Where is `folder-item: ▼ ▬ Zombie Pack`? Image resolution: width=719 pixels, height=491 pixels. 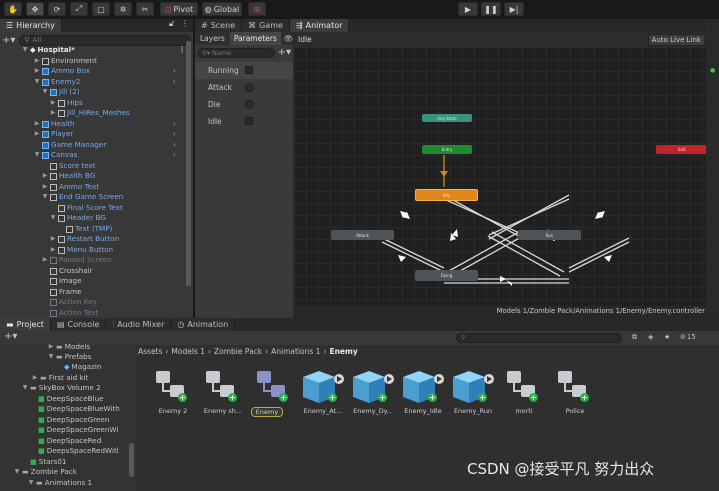
folder-item: ▼ ▬ Zombie Pack is located at coordinates (45, 472).